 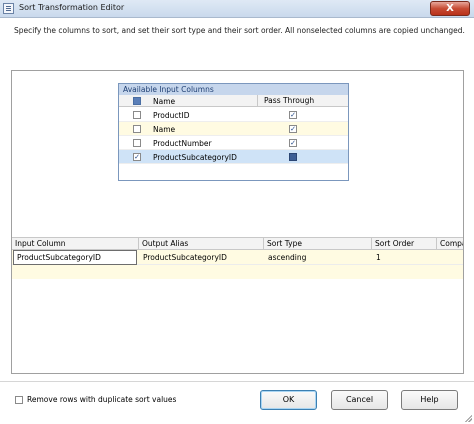 I want to click on close-button: X, so click(x=450, y=8).